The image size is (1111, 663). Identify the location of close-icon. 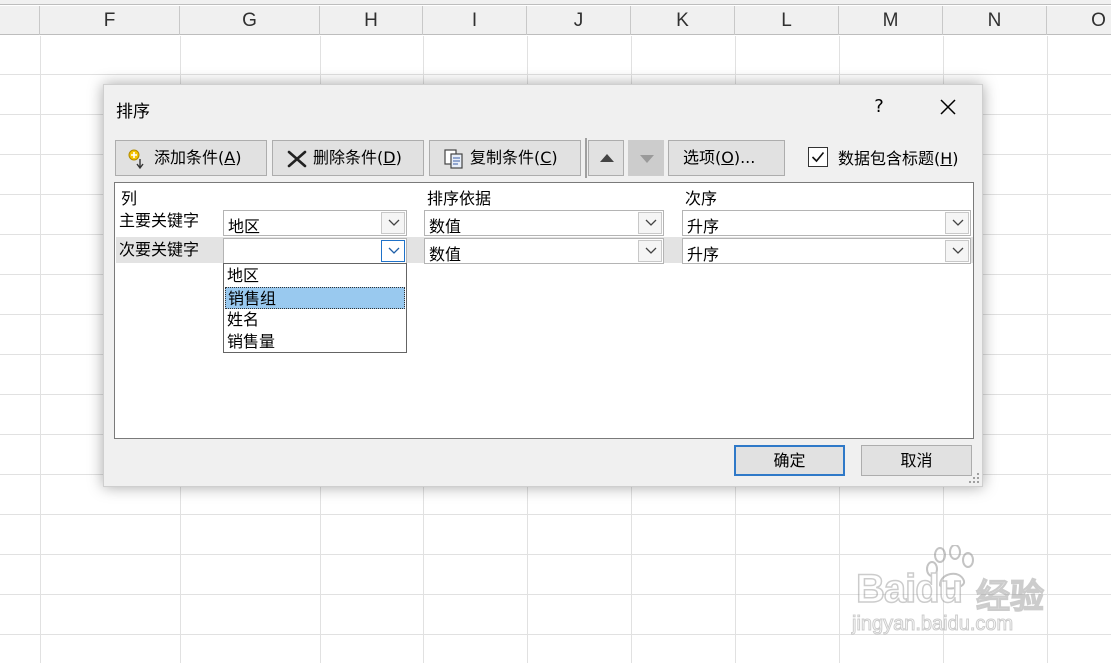
(948, 107).